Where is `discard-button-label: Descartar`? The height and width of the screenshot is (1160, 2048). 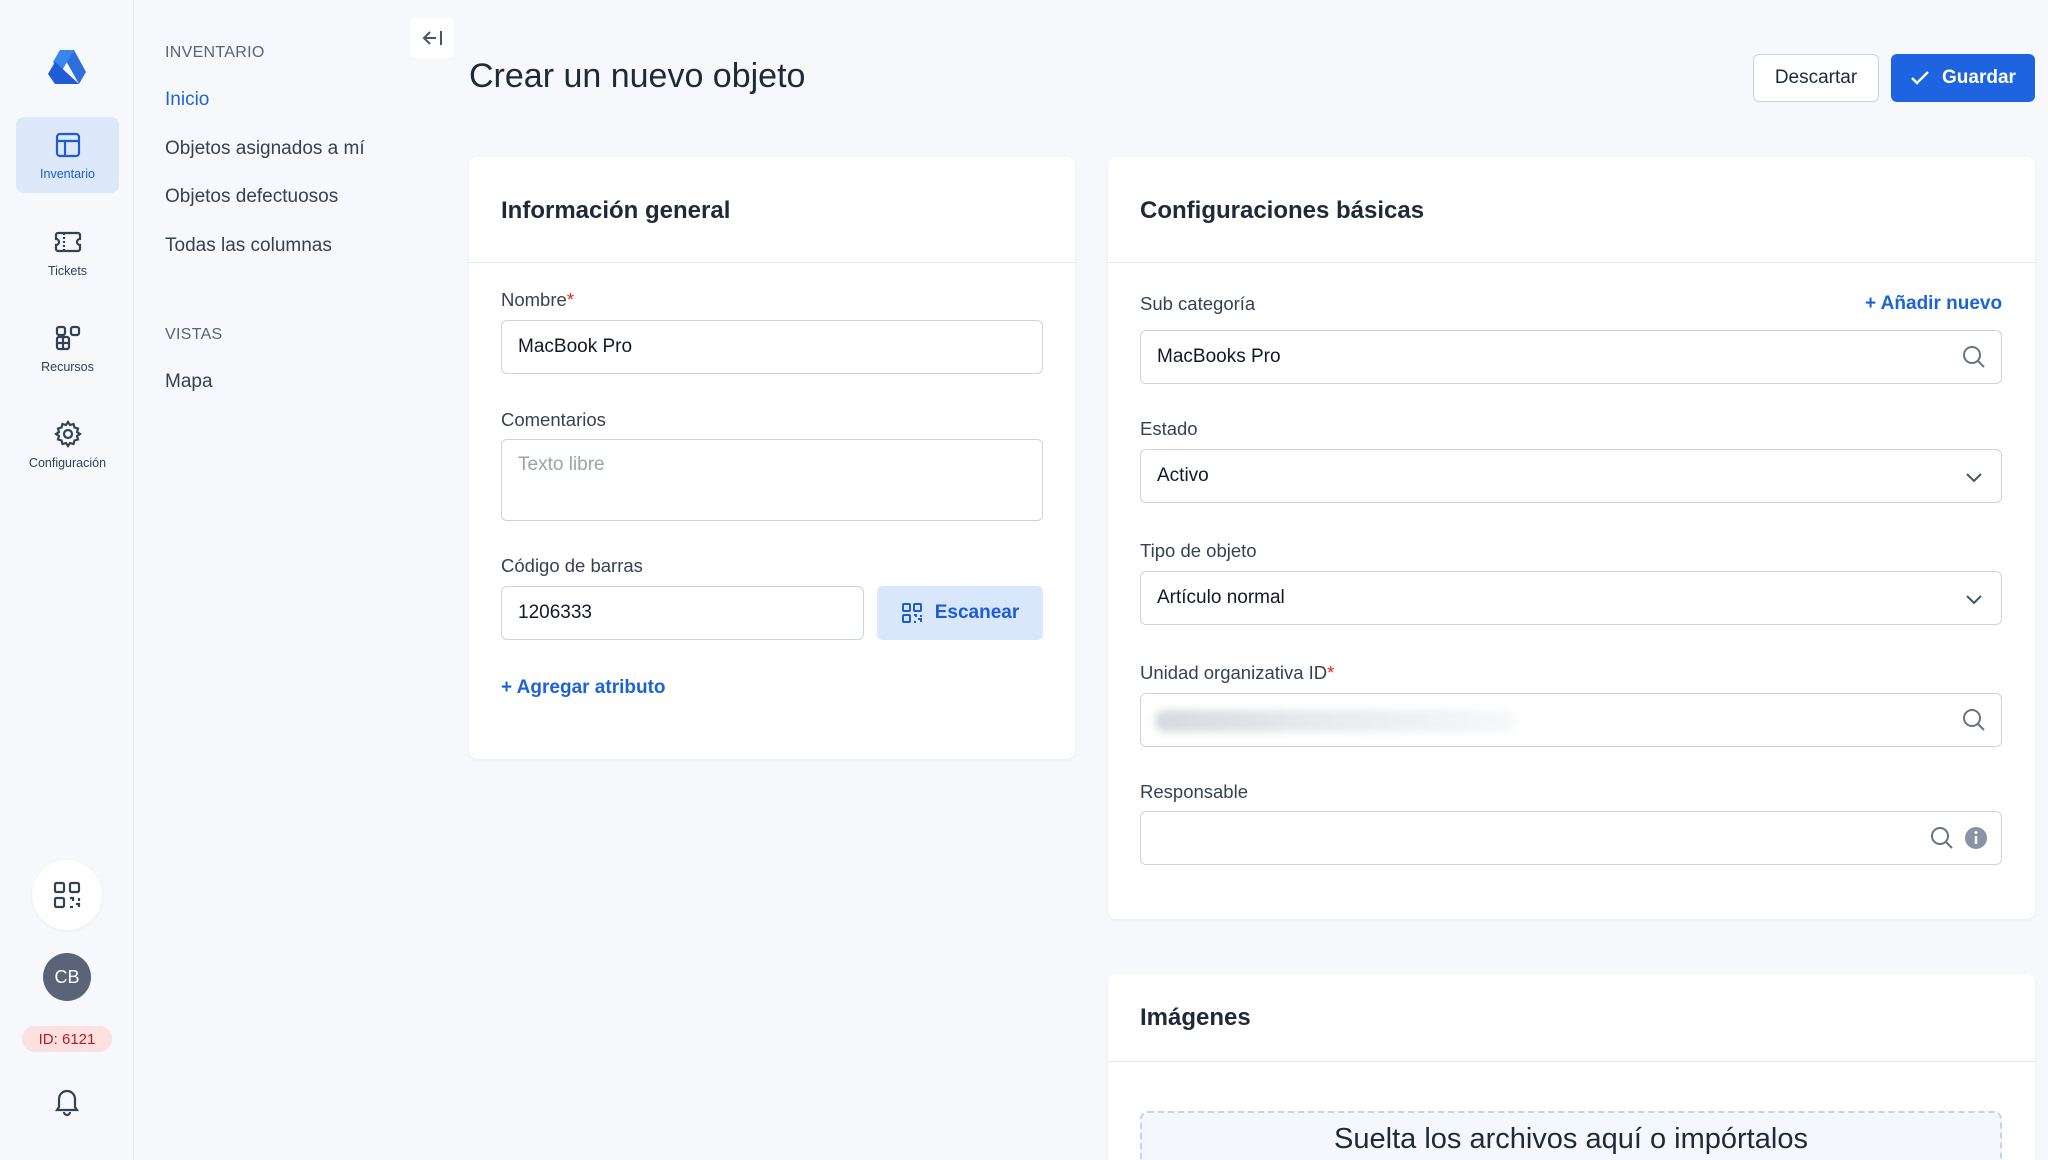 discard-button-label: Descartar is located at coordinates (1816, 77).